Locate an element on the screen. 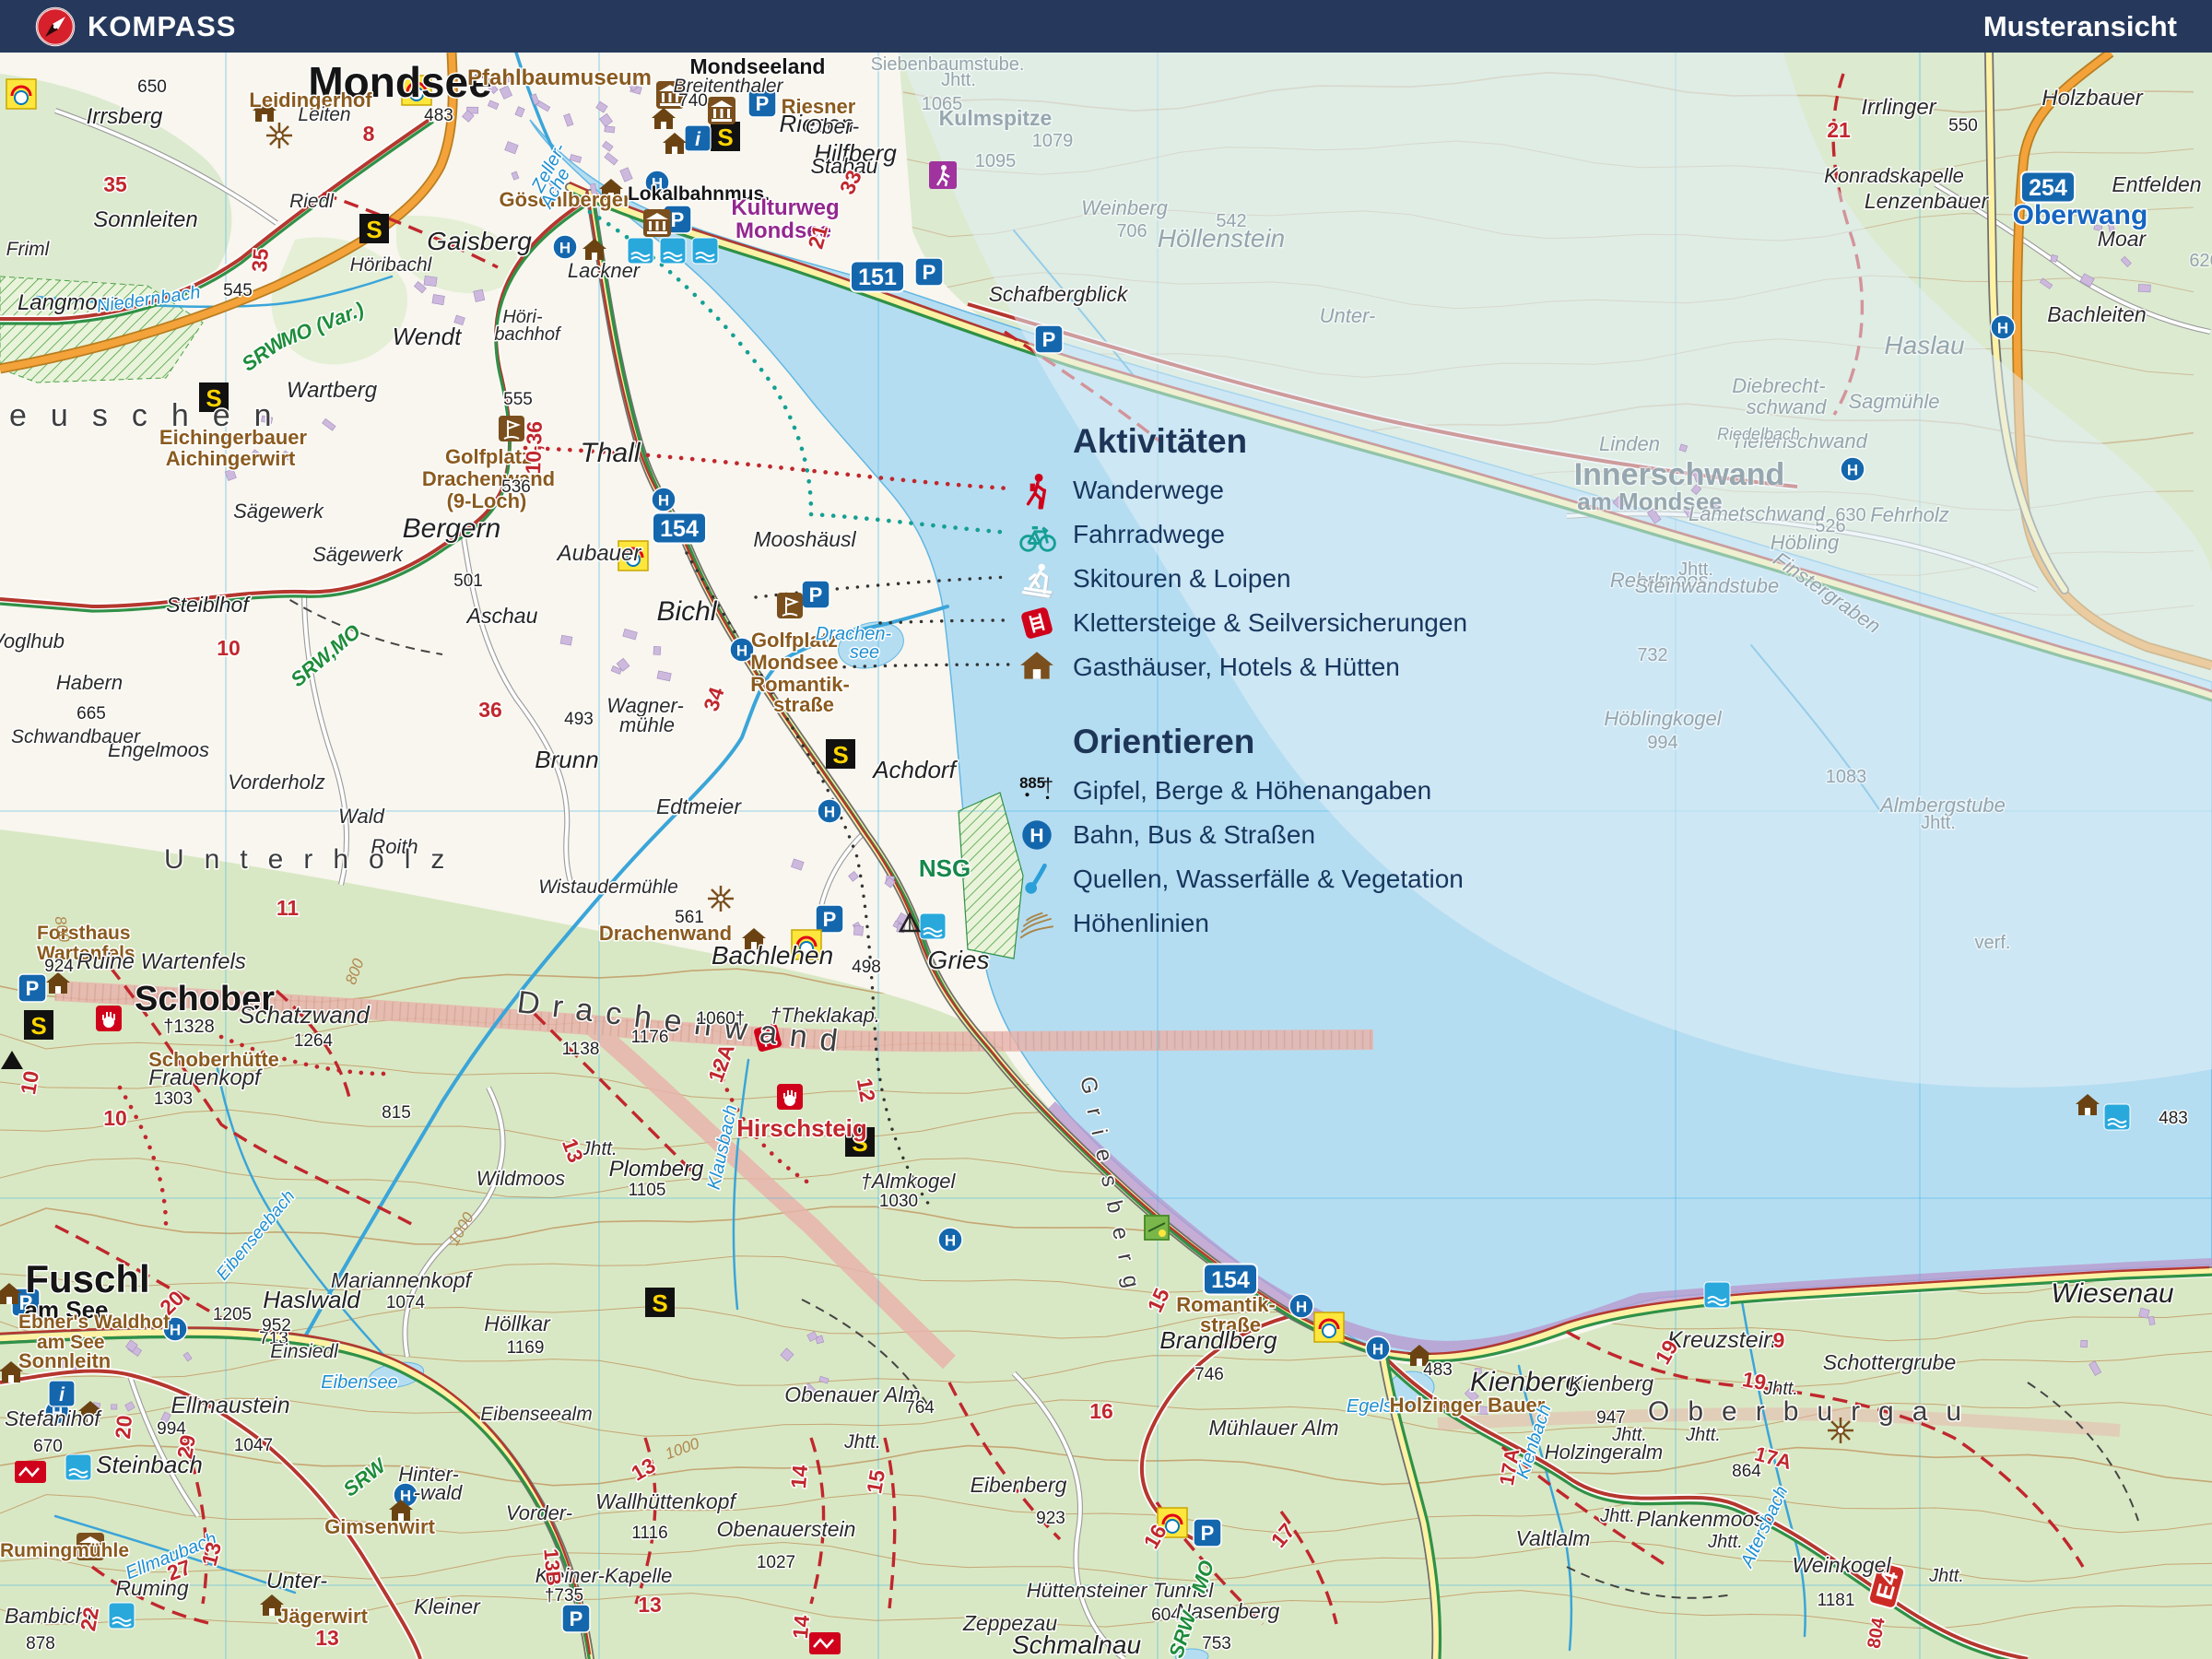  peak-icon: 885 † is located at coordinates (1037, 791).